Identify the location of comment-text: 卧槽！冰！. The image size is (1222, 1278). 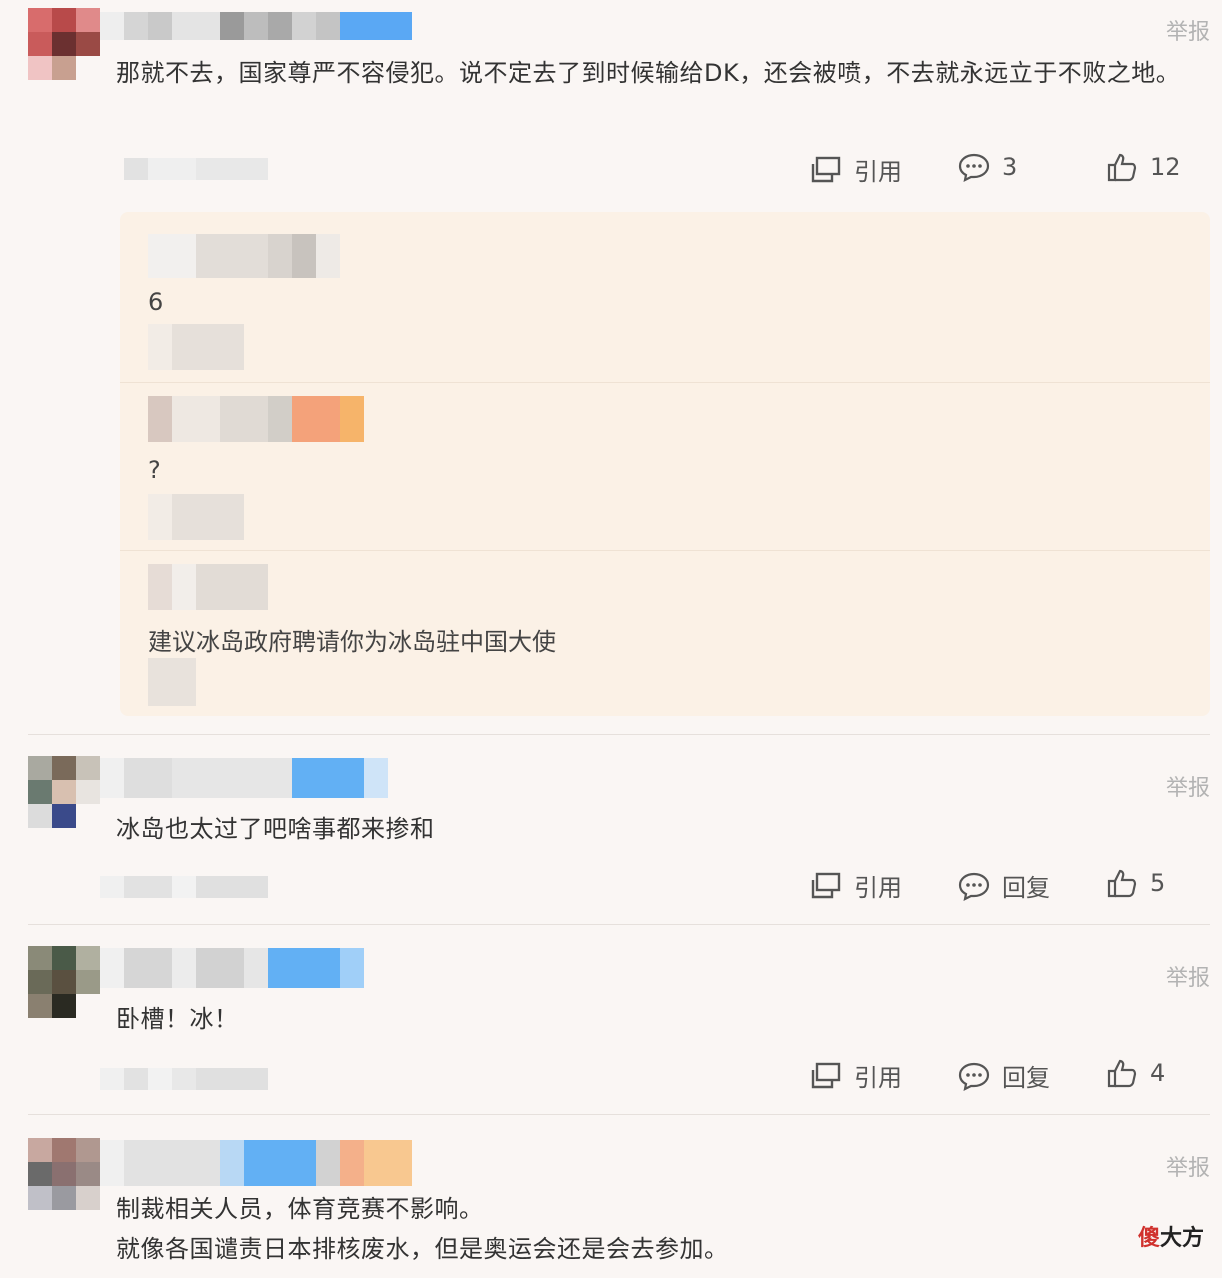
(177, 1019).